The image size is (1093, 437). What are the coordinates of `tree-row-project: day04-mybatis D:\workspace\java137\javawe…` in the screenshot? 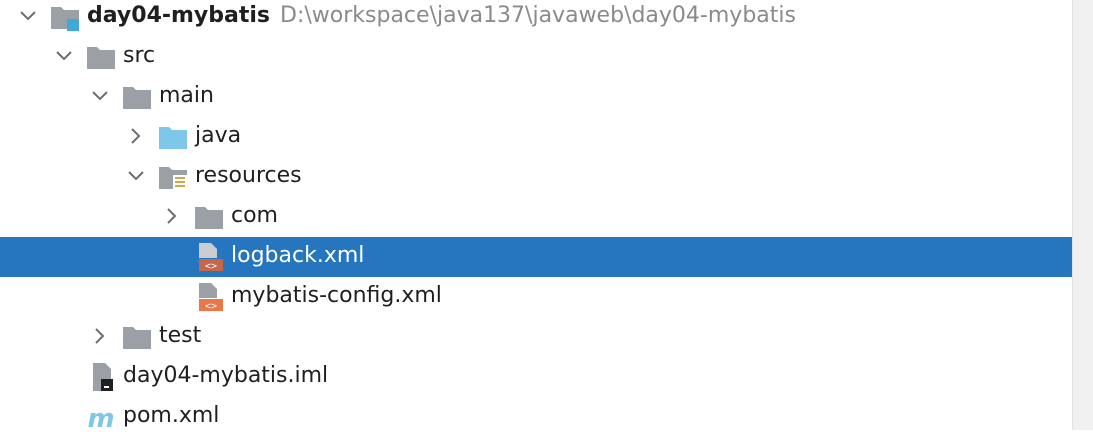 It's located at (536, 18).